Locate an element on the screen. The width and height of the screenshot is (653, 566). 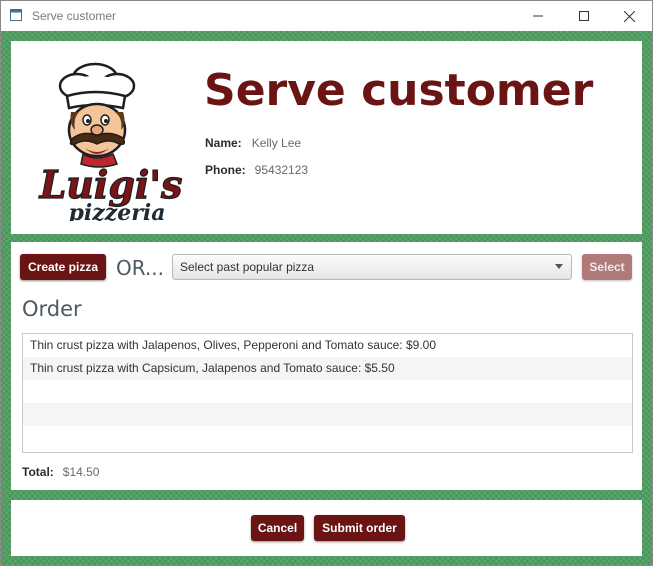
create-pizza-button: Create pizza is located at coordinates (63, 267).